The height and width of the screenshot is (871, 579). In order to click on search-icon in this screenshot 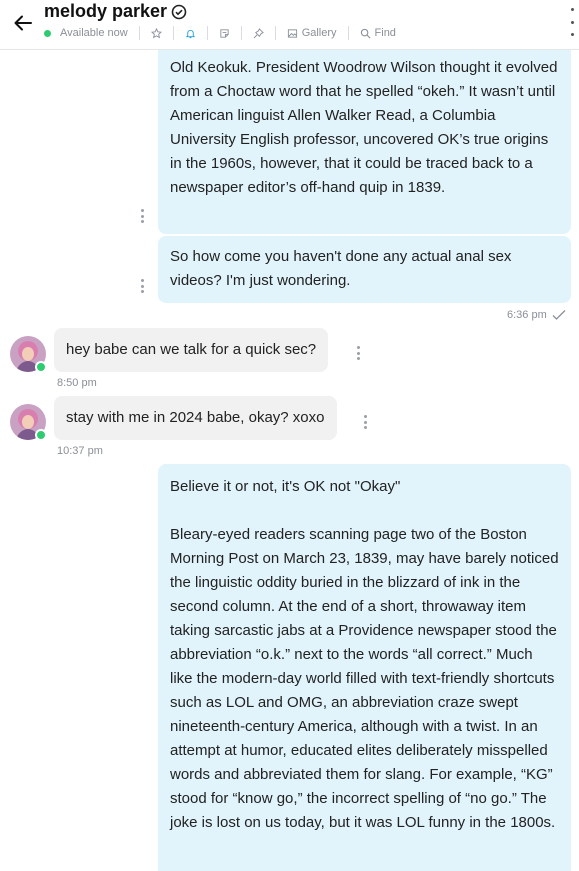, I will do `click(365, 33)`.